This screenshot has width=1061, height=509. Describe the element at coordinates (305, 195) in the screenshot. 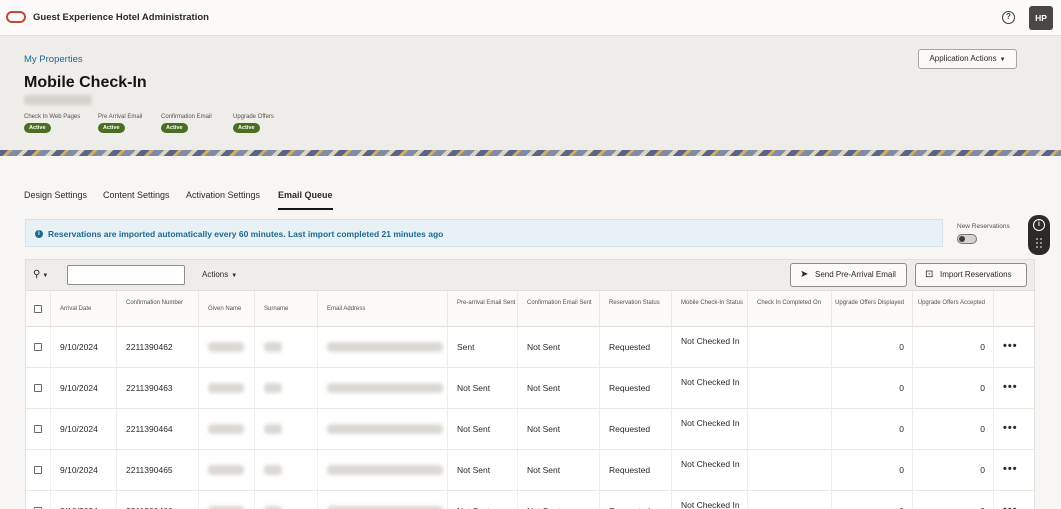

I see `tab-email-queue: Email Queue` at that location.